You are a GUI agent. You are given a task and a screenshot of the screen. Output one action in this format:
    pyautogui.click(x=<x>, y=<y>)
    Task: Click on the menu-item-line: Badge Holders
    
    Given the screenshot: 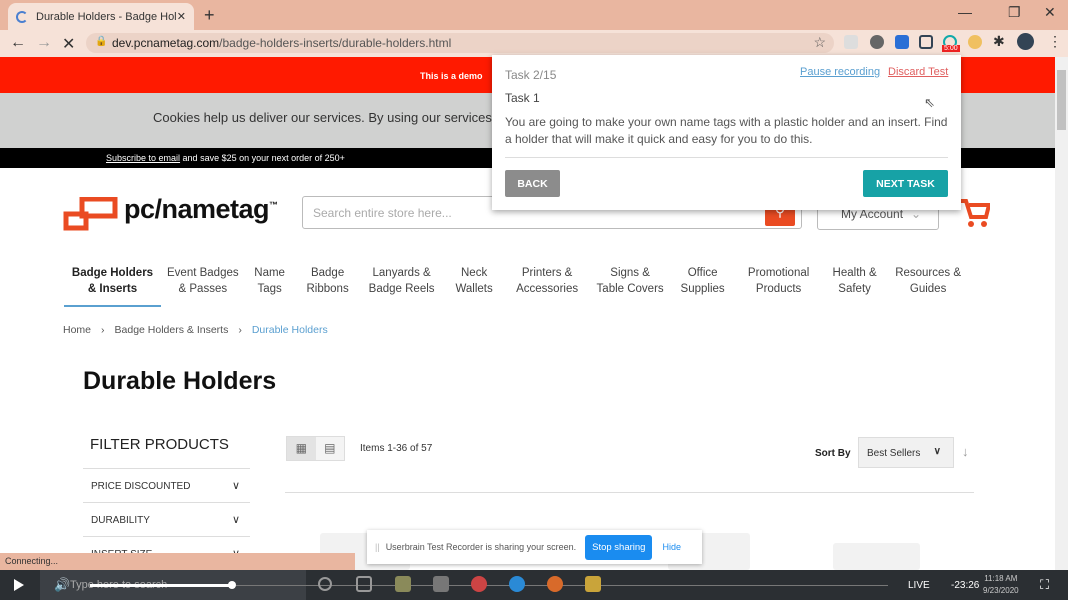 What is the action you would take?
    pyautogui.click(x=112, y=273)
    